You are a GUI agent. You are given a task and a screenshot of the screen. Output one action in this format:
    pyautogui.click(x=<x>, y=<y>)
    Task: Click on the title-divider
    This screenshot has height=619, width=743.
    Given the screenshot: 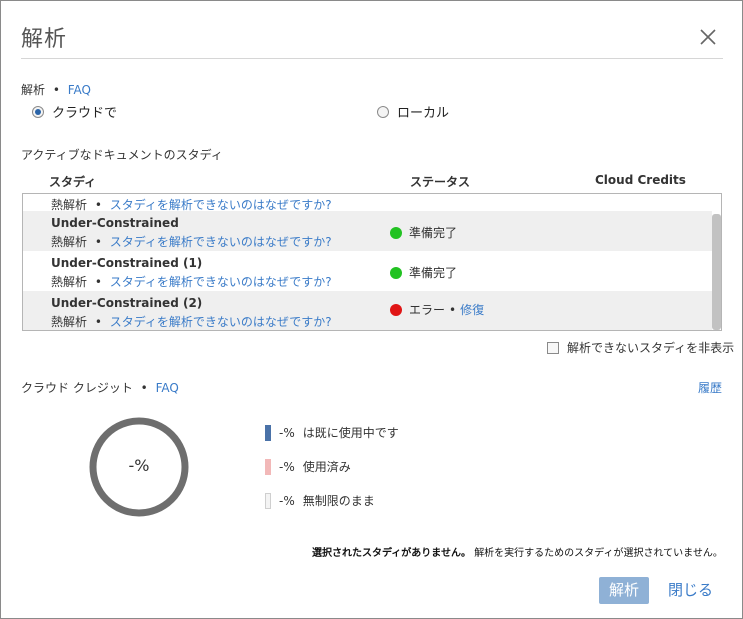 What is the action you would take?
    pyautogui.click(x=372, y=58)
    